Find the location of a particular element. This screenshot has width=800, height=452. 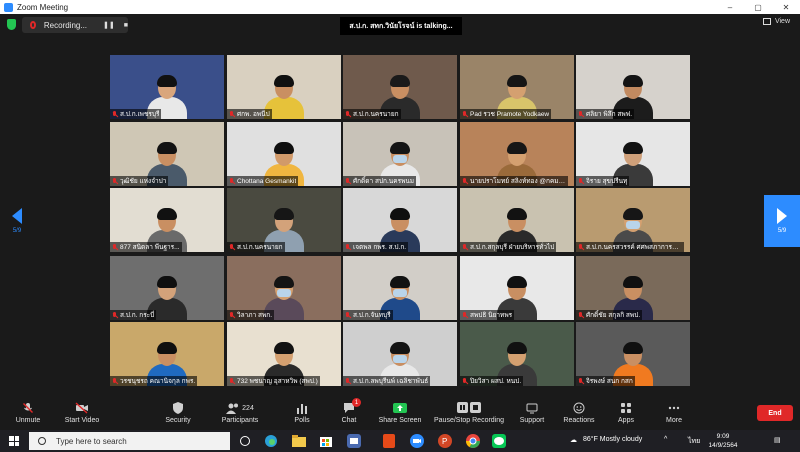

share-screen-label: Share Screen is located at coordinates (400, 420).